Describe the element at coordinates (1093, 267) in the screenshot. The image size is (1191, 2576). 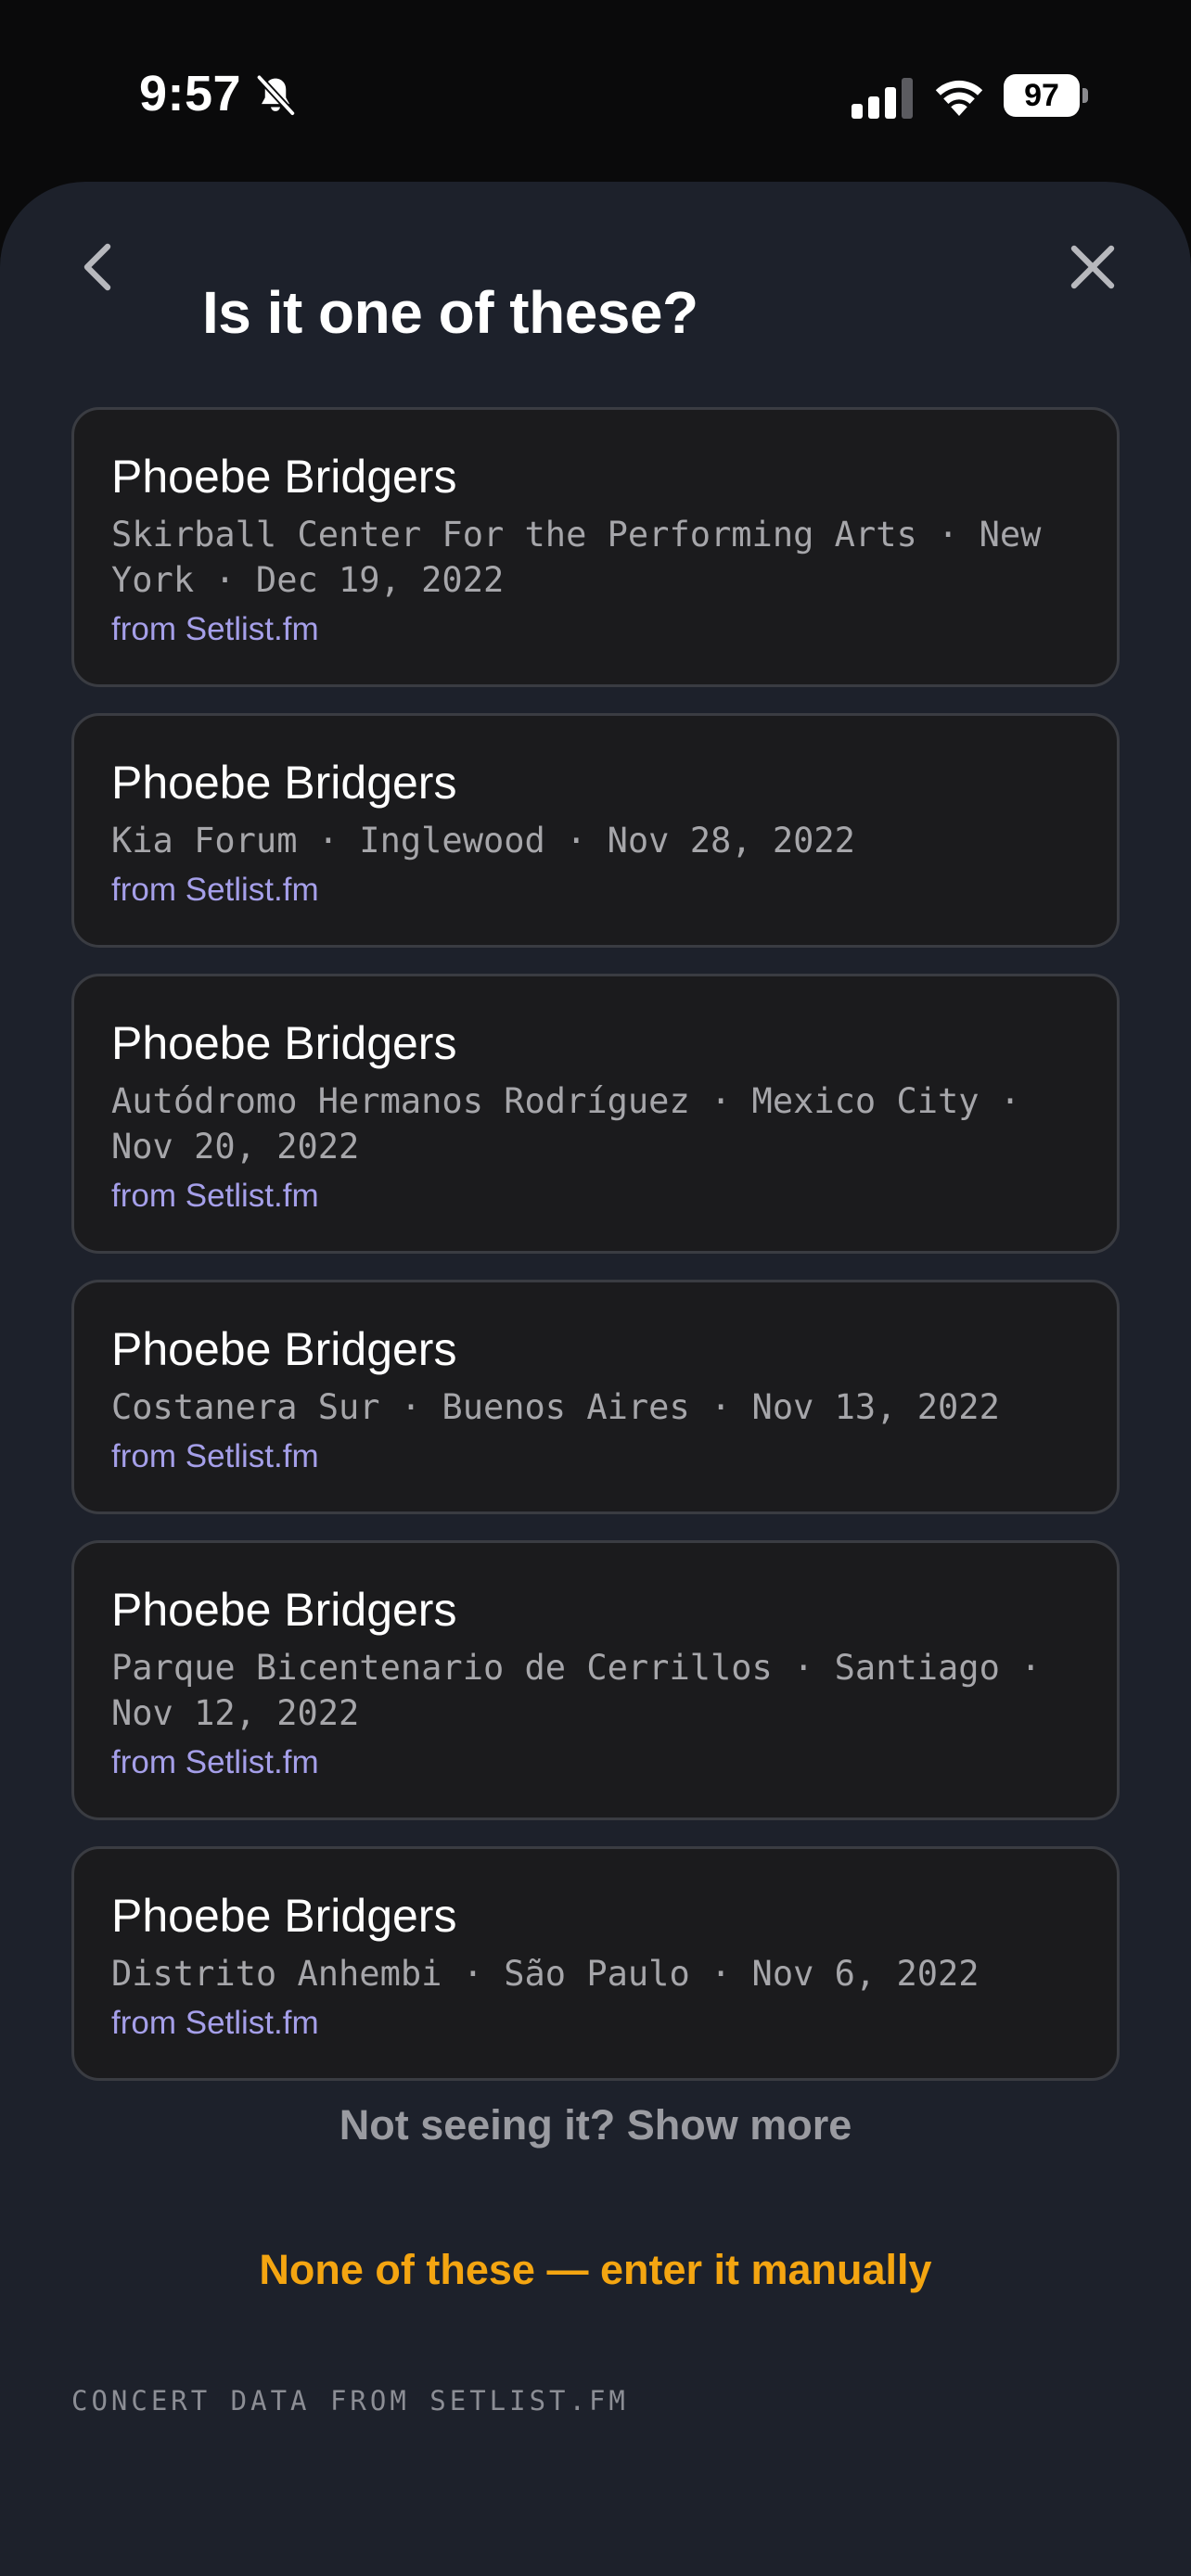
I see `close-icon` at that location.